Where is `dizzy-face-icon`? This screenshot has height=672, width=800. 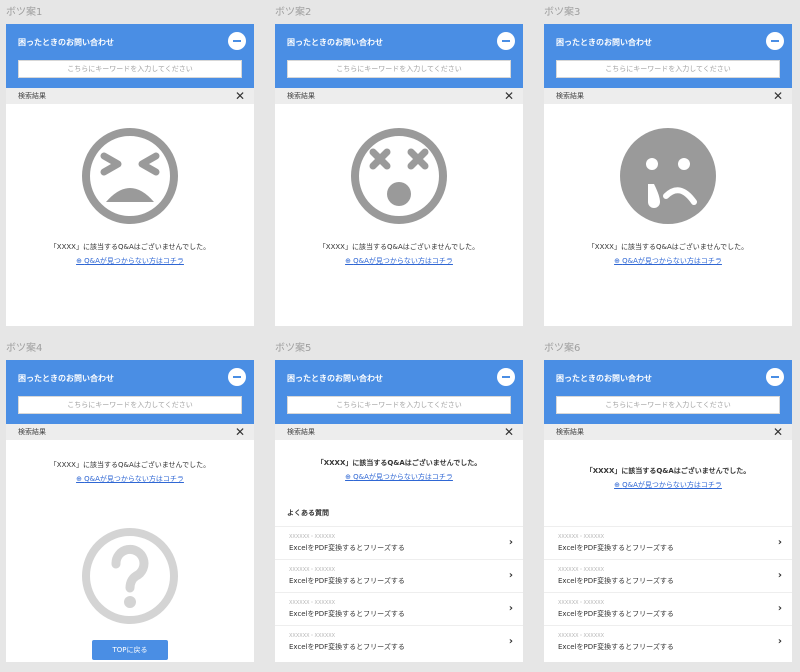
dizzy-face-icon is located at coordinates (399, 176).